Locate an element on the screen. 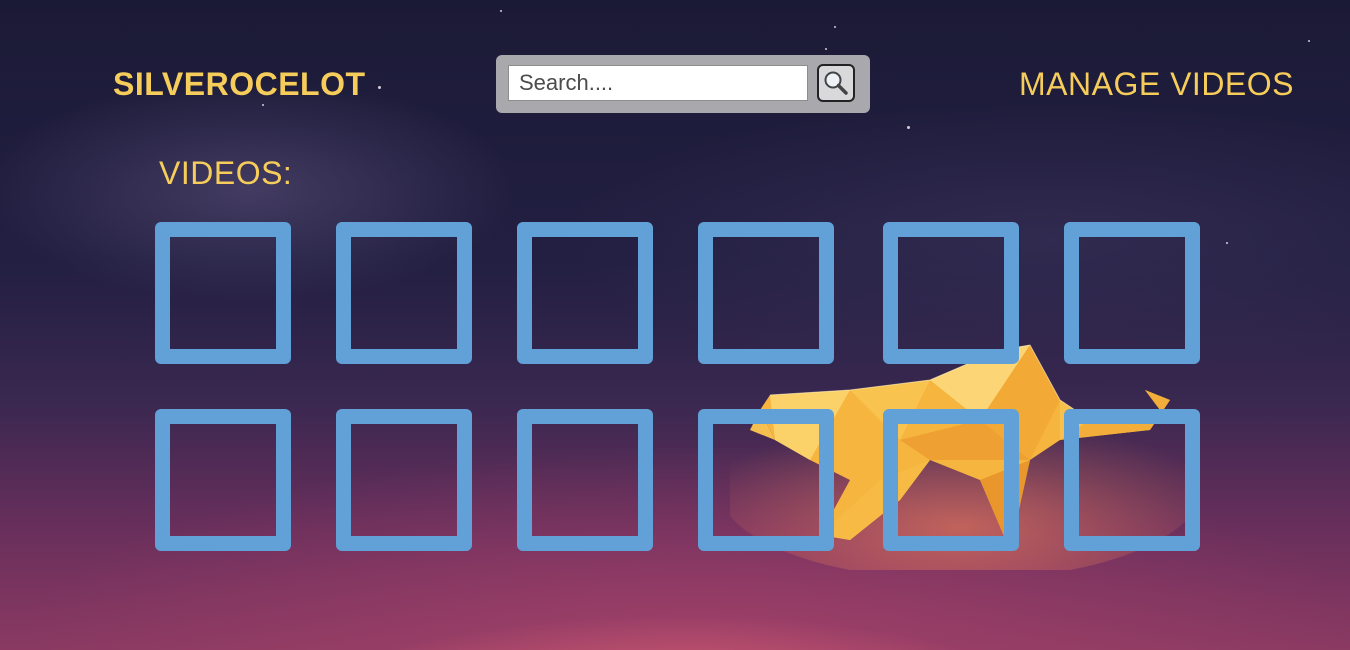  brand-logo-text: SILVEROCELOT is located at coordinates (239, 84).